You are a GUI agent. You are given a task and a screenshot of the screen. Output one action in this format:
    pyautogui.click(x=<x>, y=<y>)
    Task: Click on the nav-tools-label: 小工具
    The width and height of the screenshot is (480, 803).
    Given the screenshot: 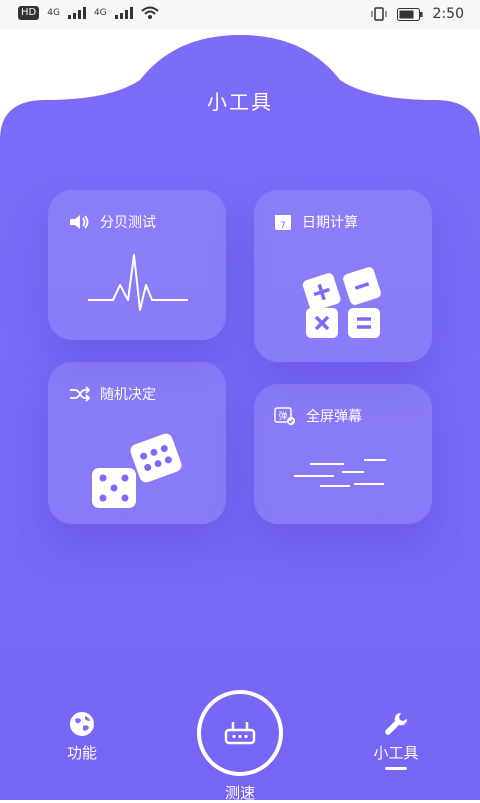 What is the action you would take?
    pyautogui.click(x=396, y=753)
    